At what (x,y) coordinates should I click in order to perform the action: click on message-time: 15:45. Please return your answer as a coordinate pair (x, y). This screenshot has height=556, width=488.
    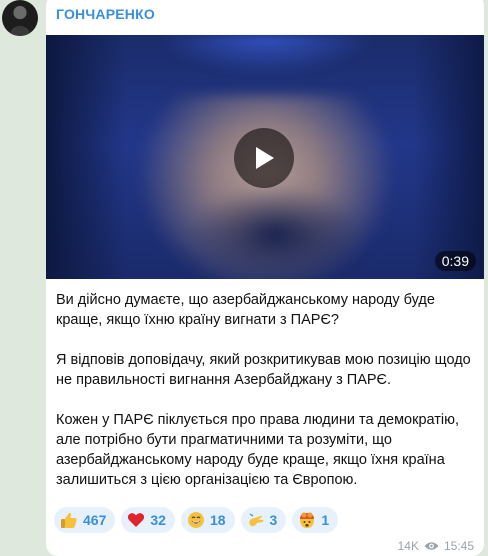
    Looking at the image, I should click on (458, 546).